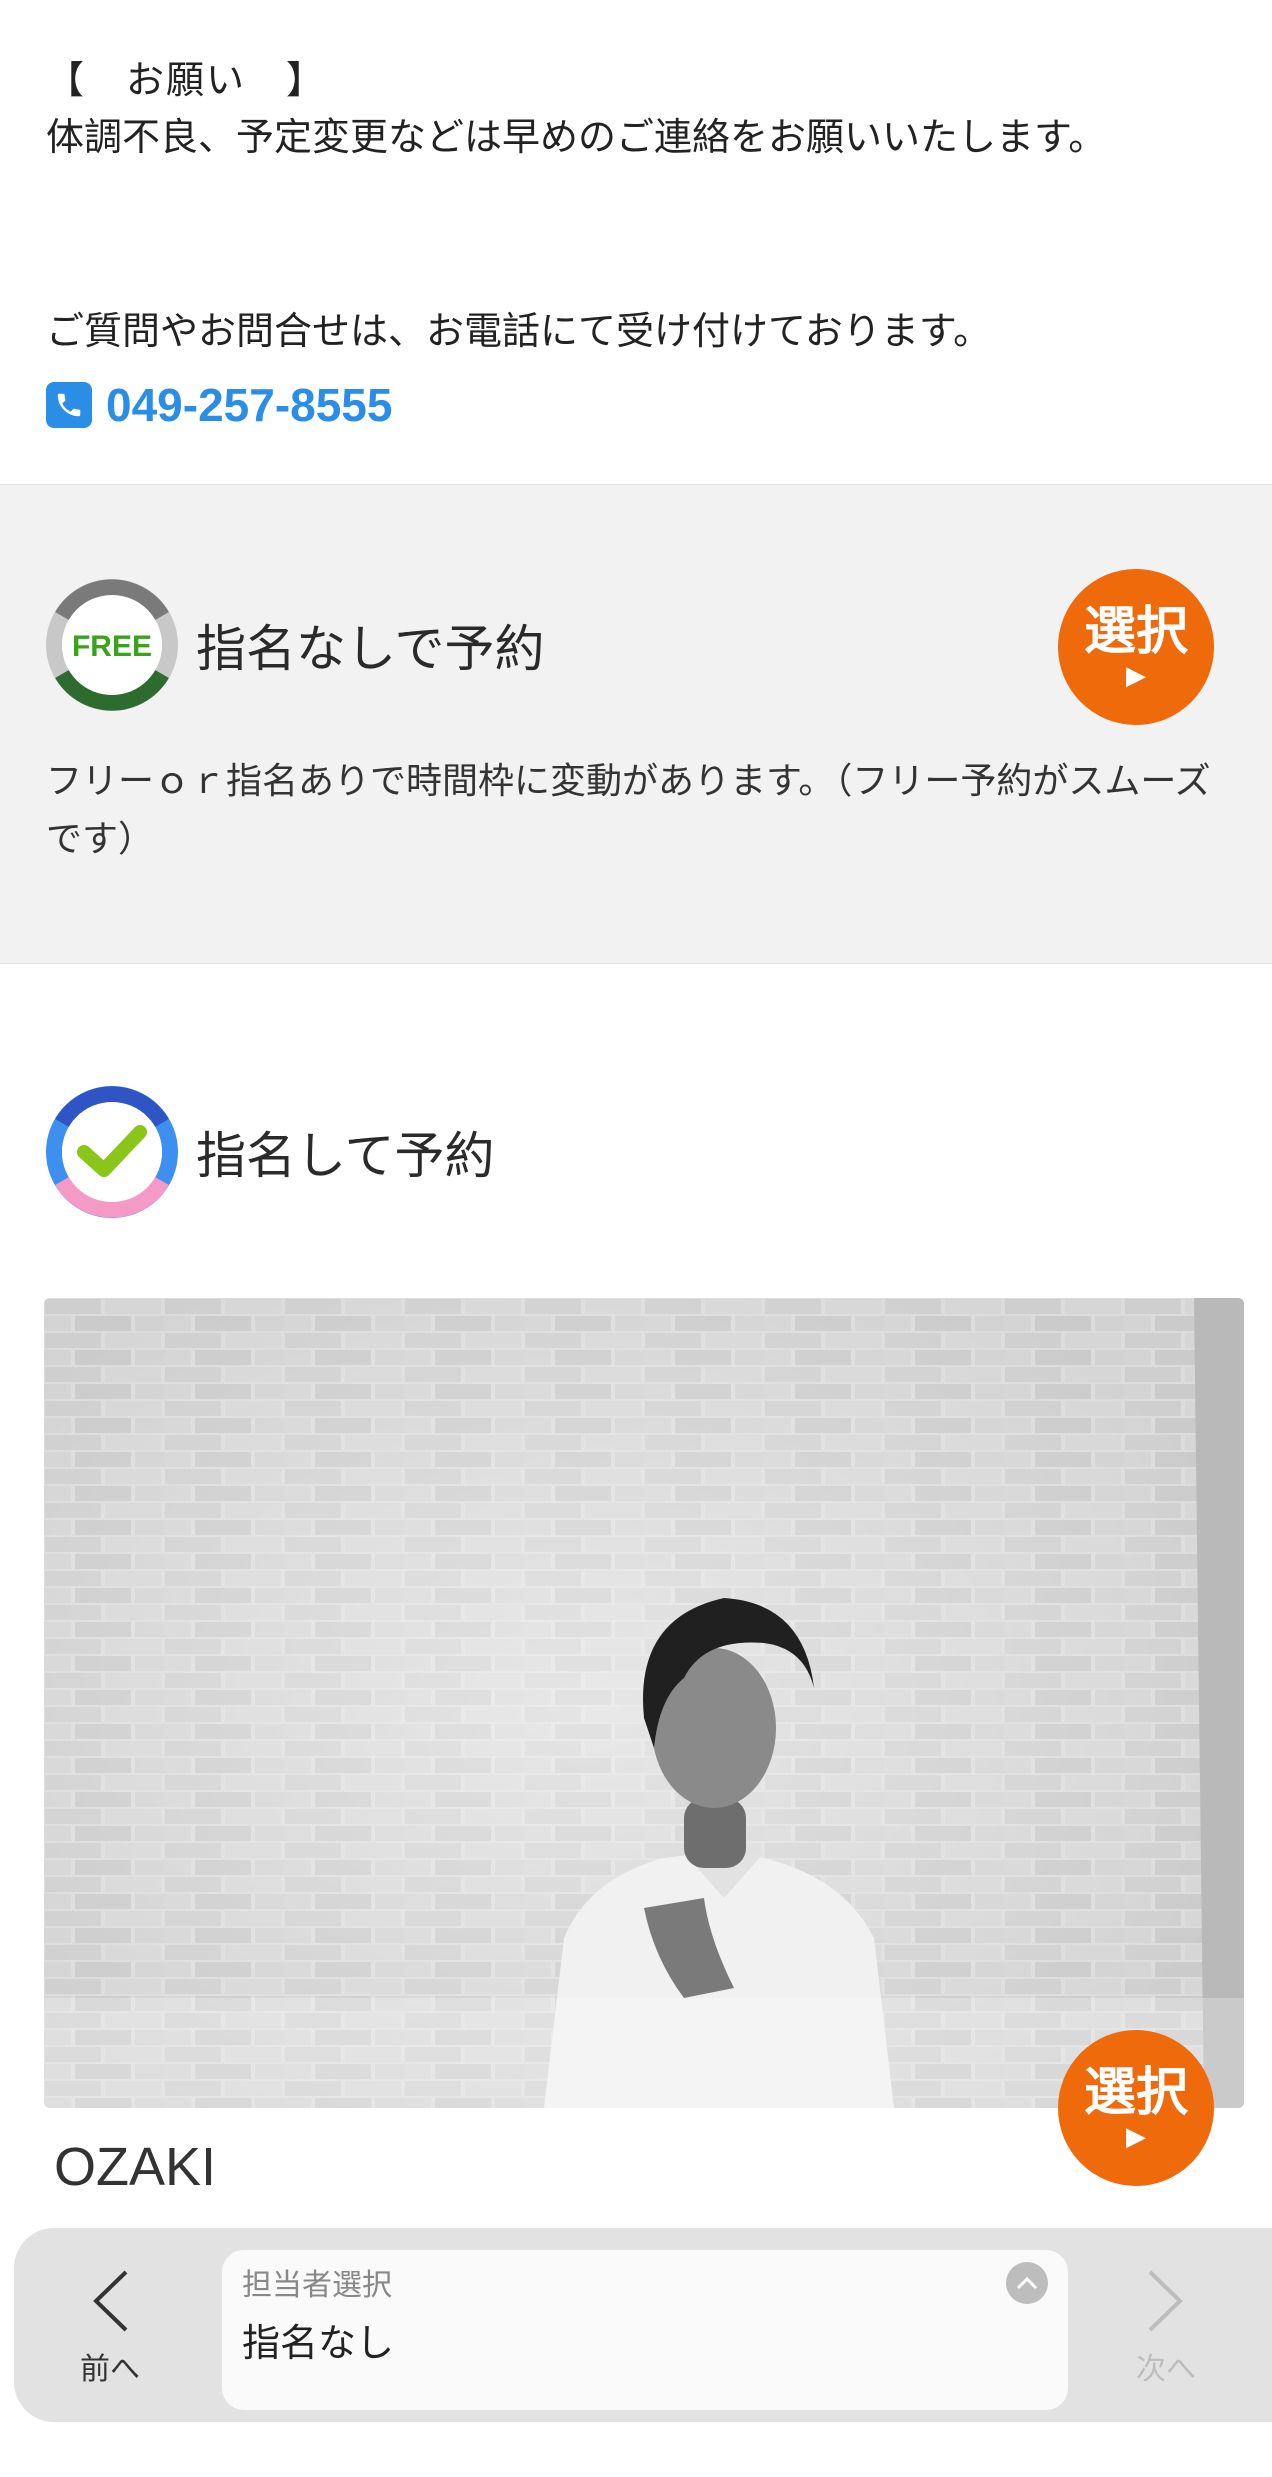 The width and height of the screenshot is (1272, 2477). Describe the element at coordinates (345, 1156) in the screenshot. I see `designated-reservation-title: 指名して予約` at that location.